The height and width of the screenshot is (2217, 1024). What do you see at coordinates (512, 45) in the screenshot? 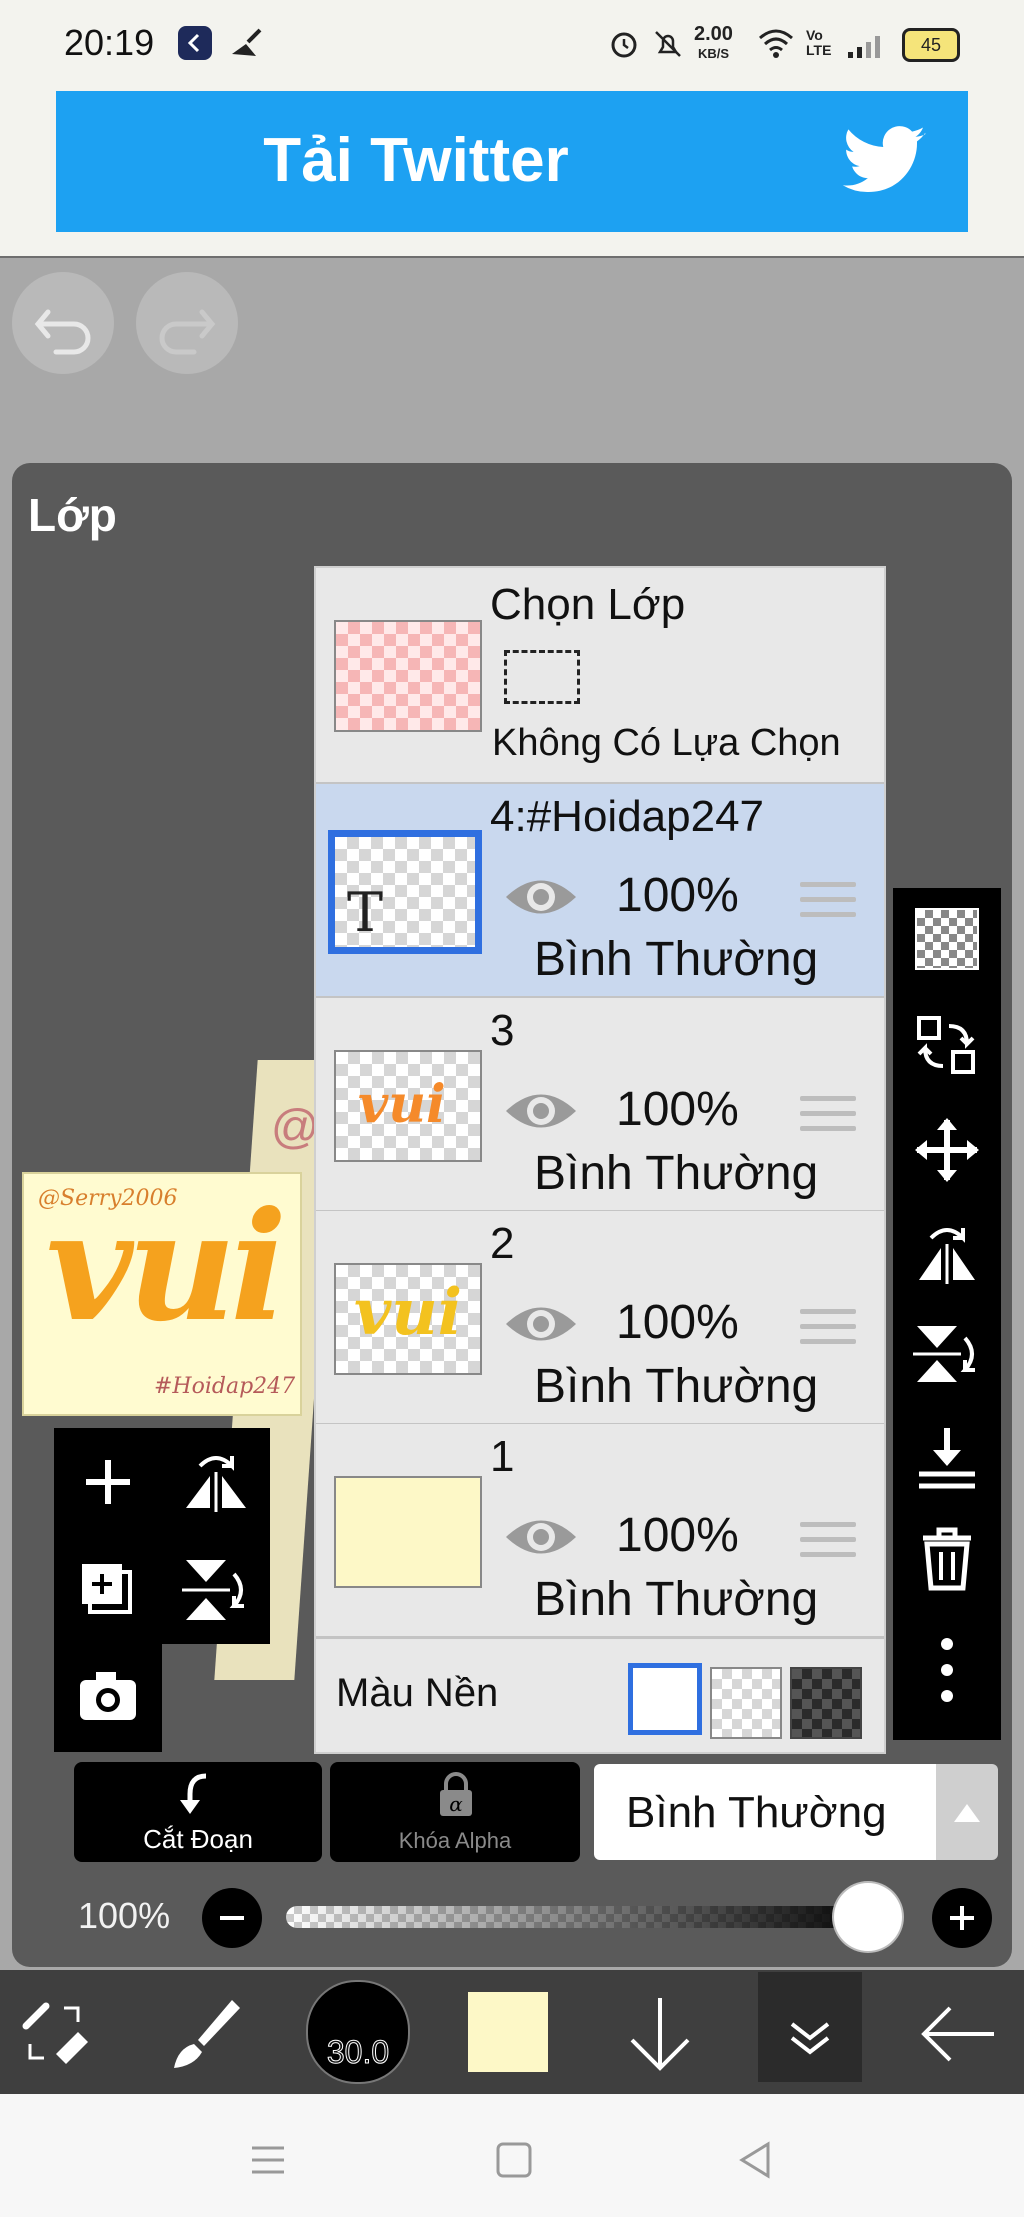
I see `status-bar: 20:19 2.00 KB/S Vo LTE 45` at bounding box center [512, 45].